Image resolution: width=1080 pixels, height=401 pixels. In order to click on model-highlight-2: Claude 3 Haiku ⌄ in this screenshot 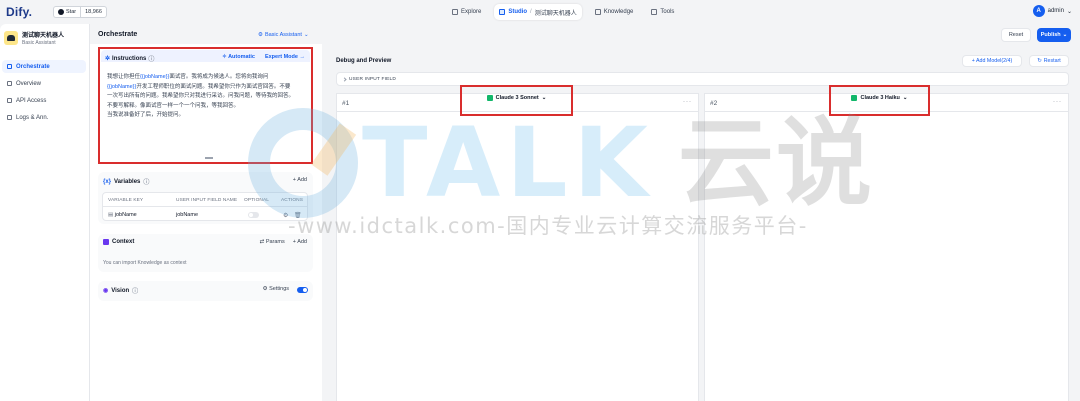, I will do `click(879, 100)`.